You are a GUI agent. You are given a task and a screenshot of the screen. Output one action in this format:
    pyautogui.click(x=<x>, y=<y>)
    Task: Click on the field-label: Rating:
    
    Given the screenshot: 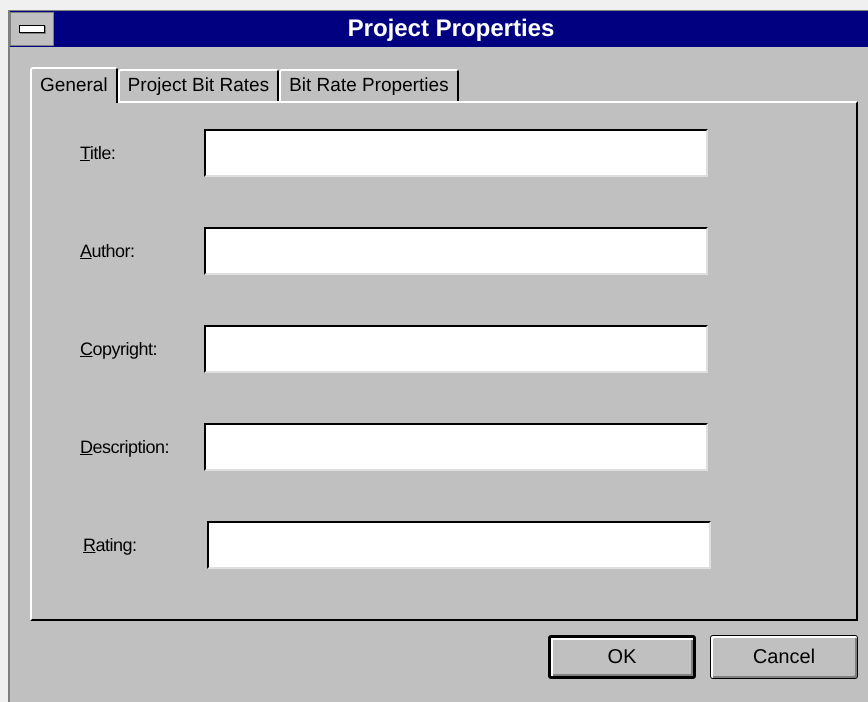 What is the action you would take?
    pyautogui.click(x=110, y=545)
    